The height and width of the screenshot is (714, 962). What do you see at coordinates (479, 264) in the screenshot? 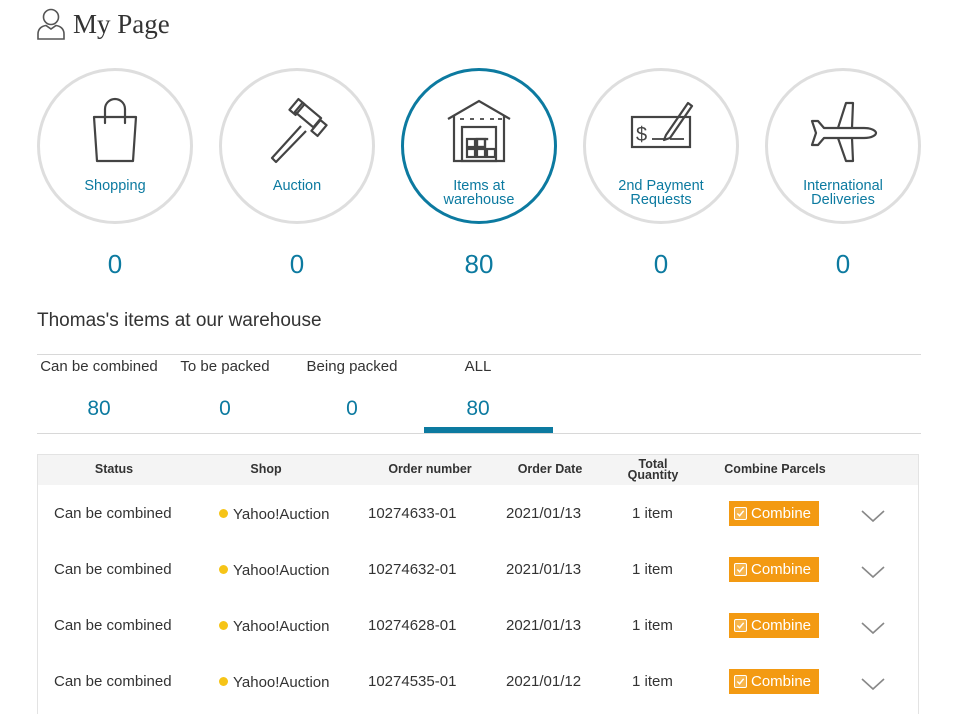
I see `category-count: 80` at bounding box center [479, 264].